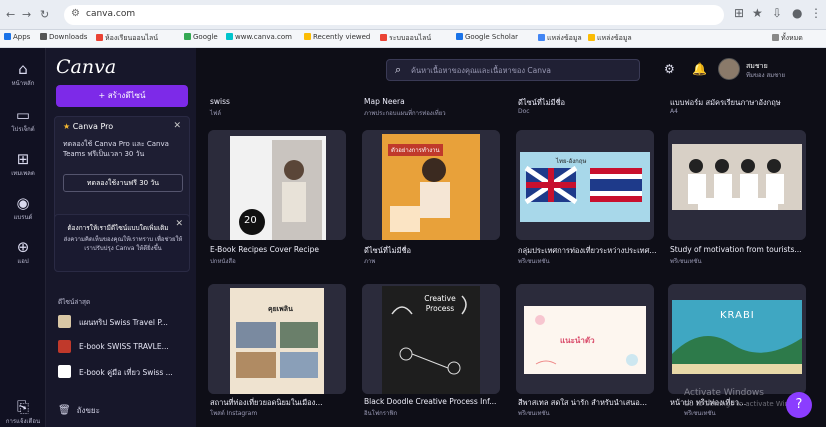 Image resolution: width=826 pixels, height=427 pixels. Describe the element at coordinates (93, 126) in the screenshot. I see `promo-title: Canva Pro` at that location.